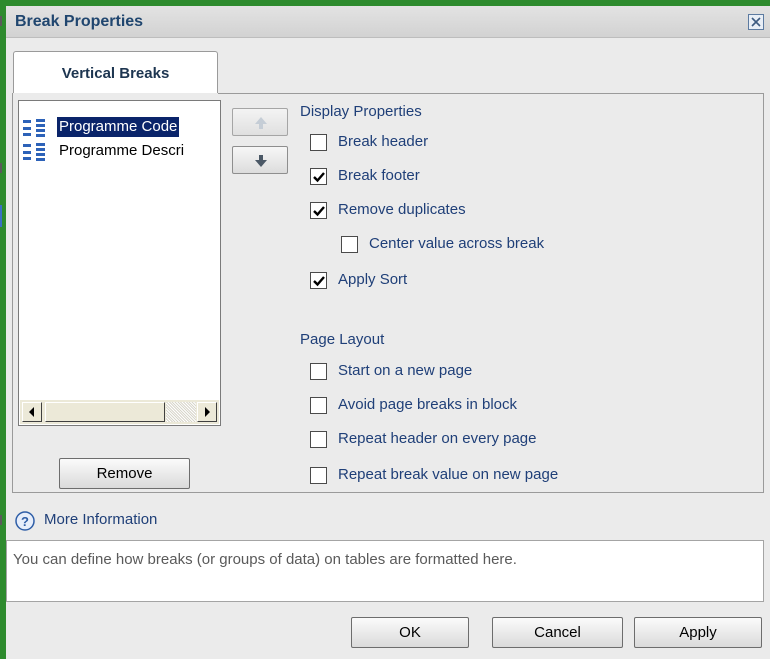  I want to click on horizontal-scrollbar, so click(119, 412).